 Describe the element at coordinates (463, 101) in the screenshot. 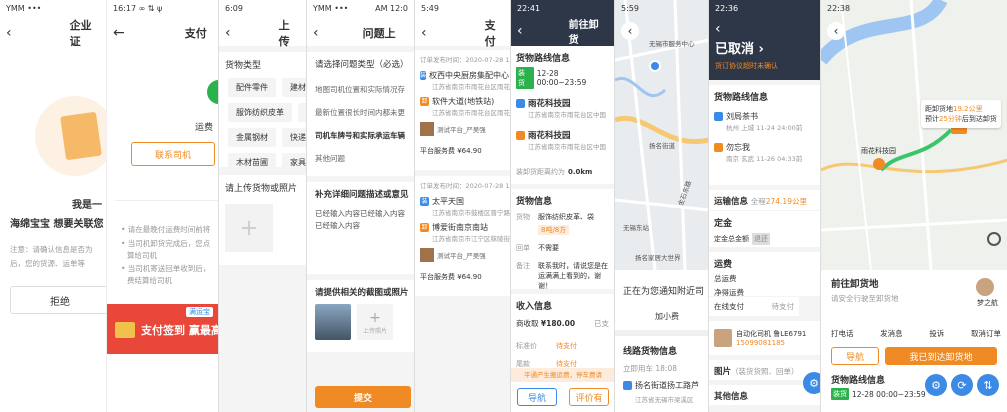

I see `order-to: 软件大道(地铁站)` at that location.